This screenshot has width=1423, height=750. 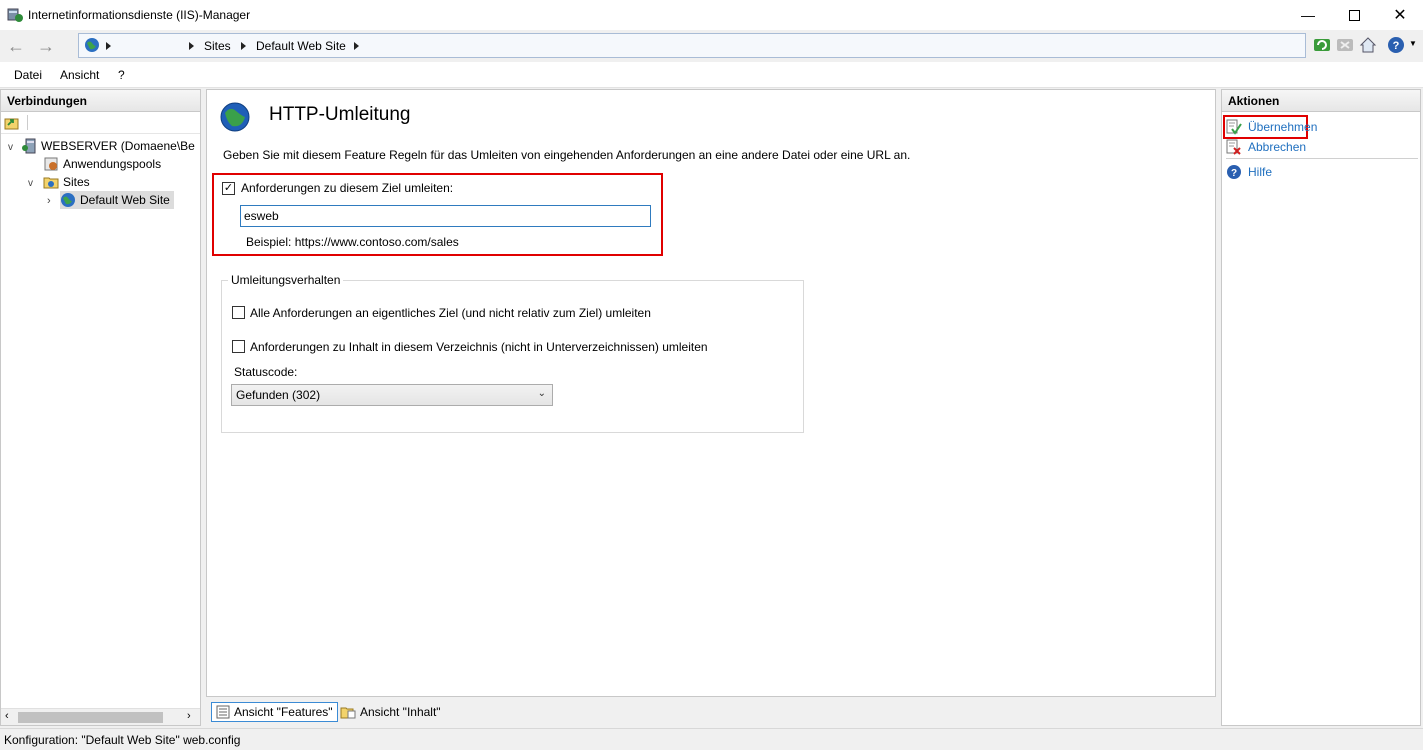 I want to click on close-button: ✕, so click(x=1400, y=15).